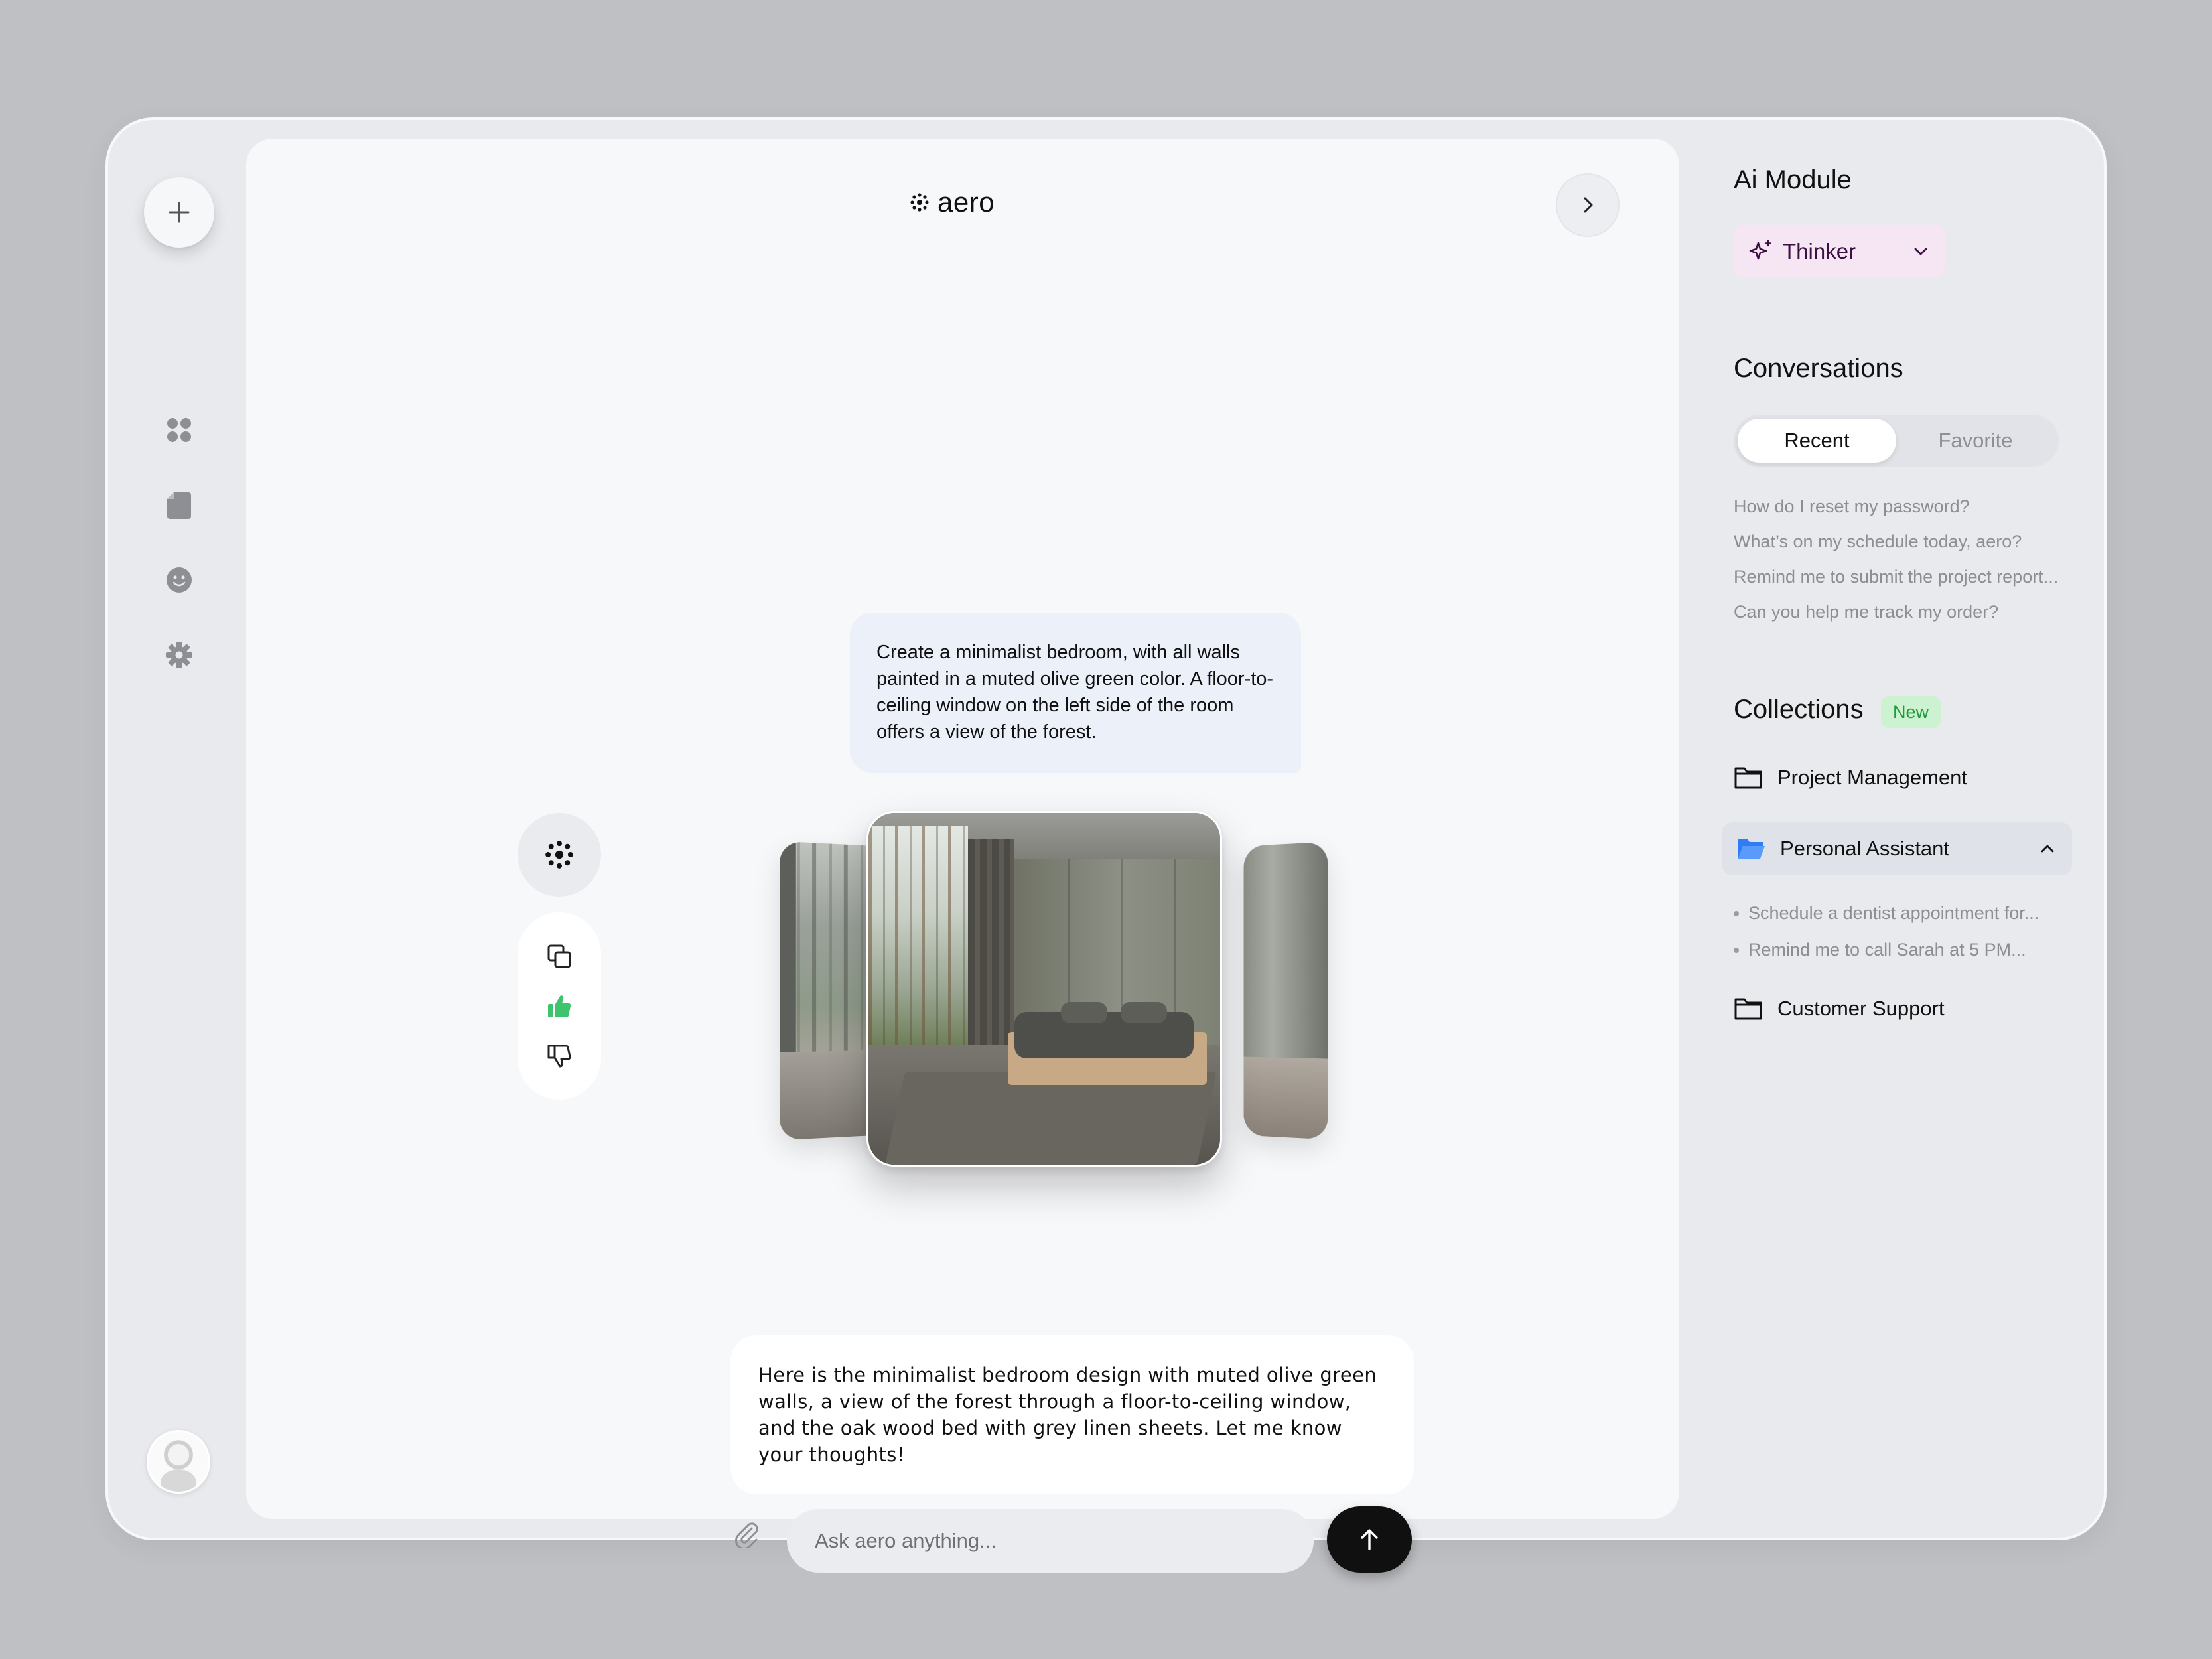 The height and width of the screenshot is (1659, 2212). I want to click on ai-module-selected: Thinker, so click(1842, 251).